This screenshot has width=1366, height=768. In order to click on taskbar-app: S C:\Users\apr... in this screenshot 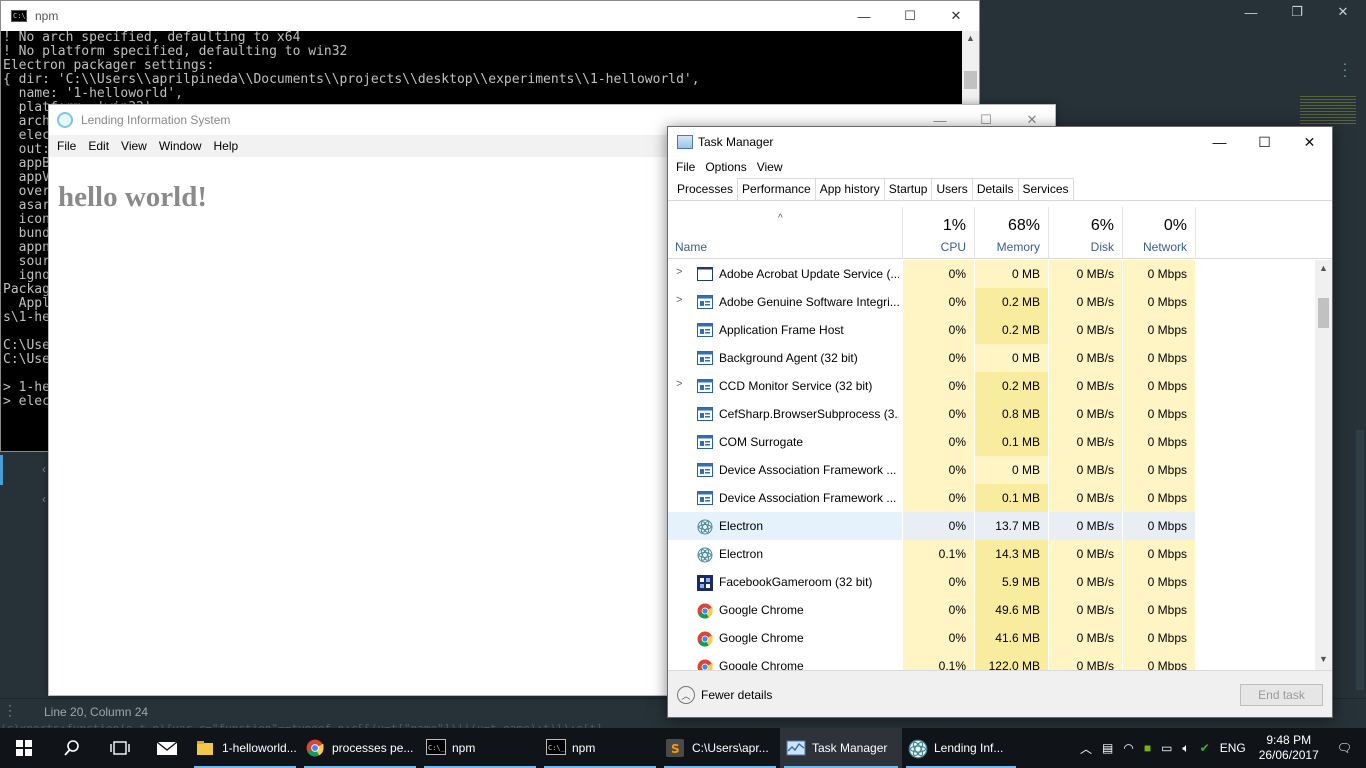, I will do `click(720, 748)`.